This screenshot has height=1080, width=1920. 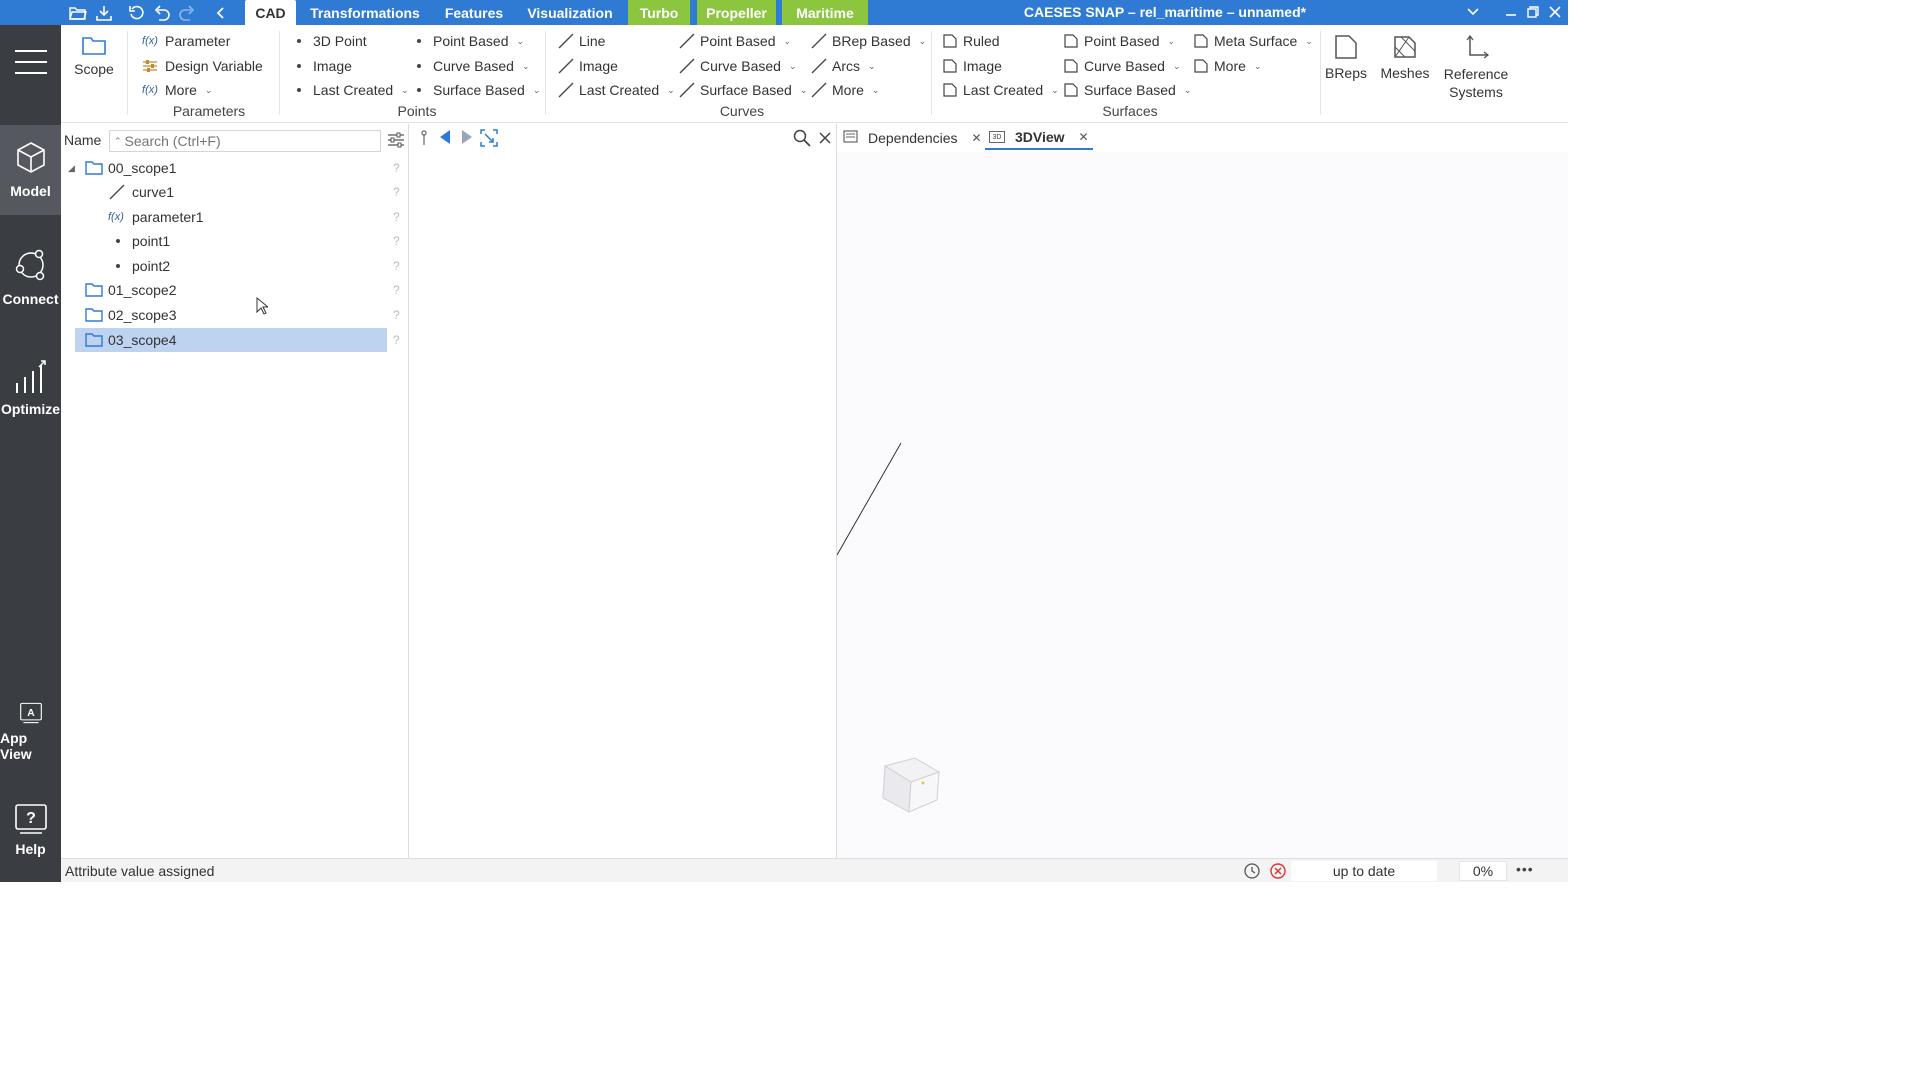 I want to click on tab-3dview: 3D 3DView ✕, so click(x=1039, y=138).